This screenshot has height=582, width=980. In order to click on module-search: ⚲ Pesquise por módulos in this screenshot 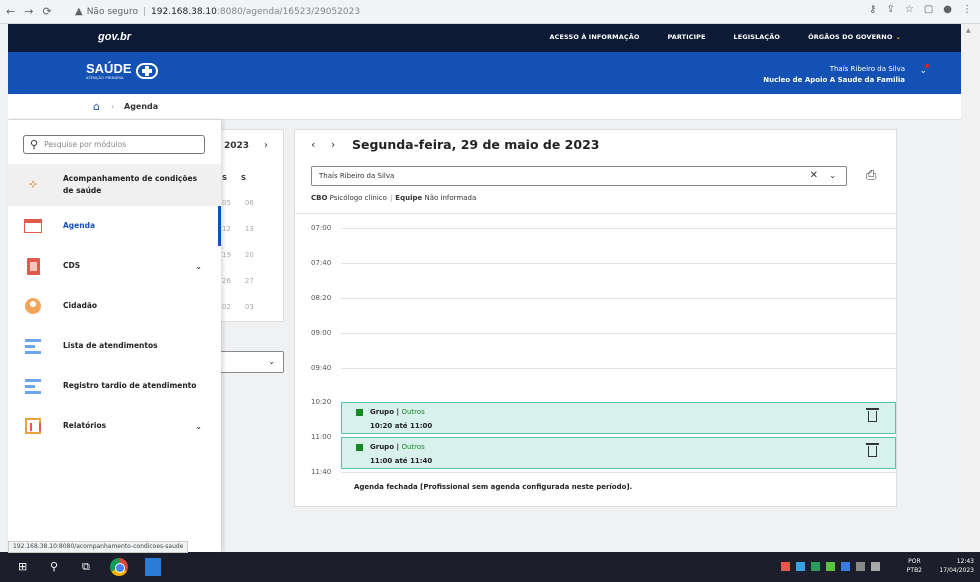, I will do `click(114, 144)`.